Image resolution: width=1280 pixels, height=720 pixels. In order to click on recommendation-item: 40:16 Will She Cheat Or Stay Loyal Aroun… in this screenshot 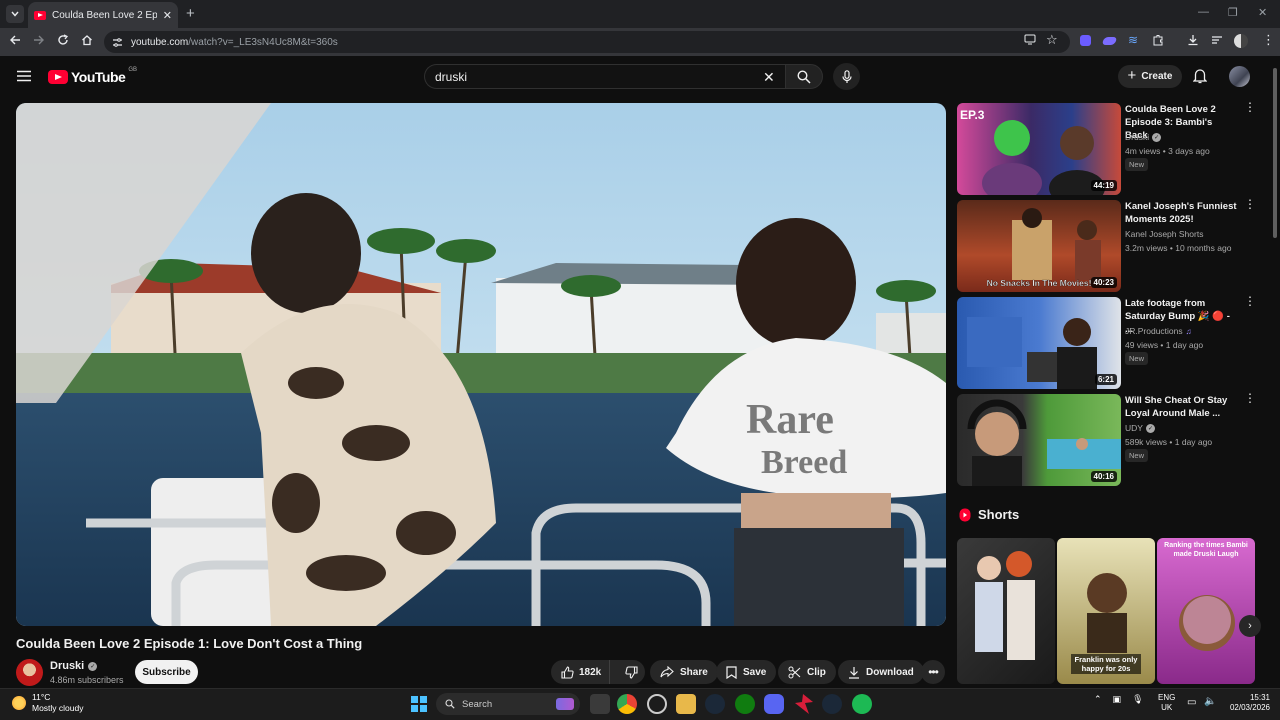, I will do `click(1107, 439)`.